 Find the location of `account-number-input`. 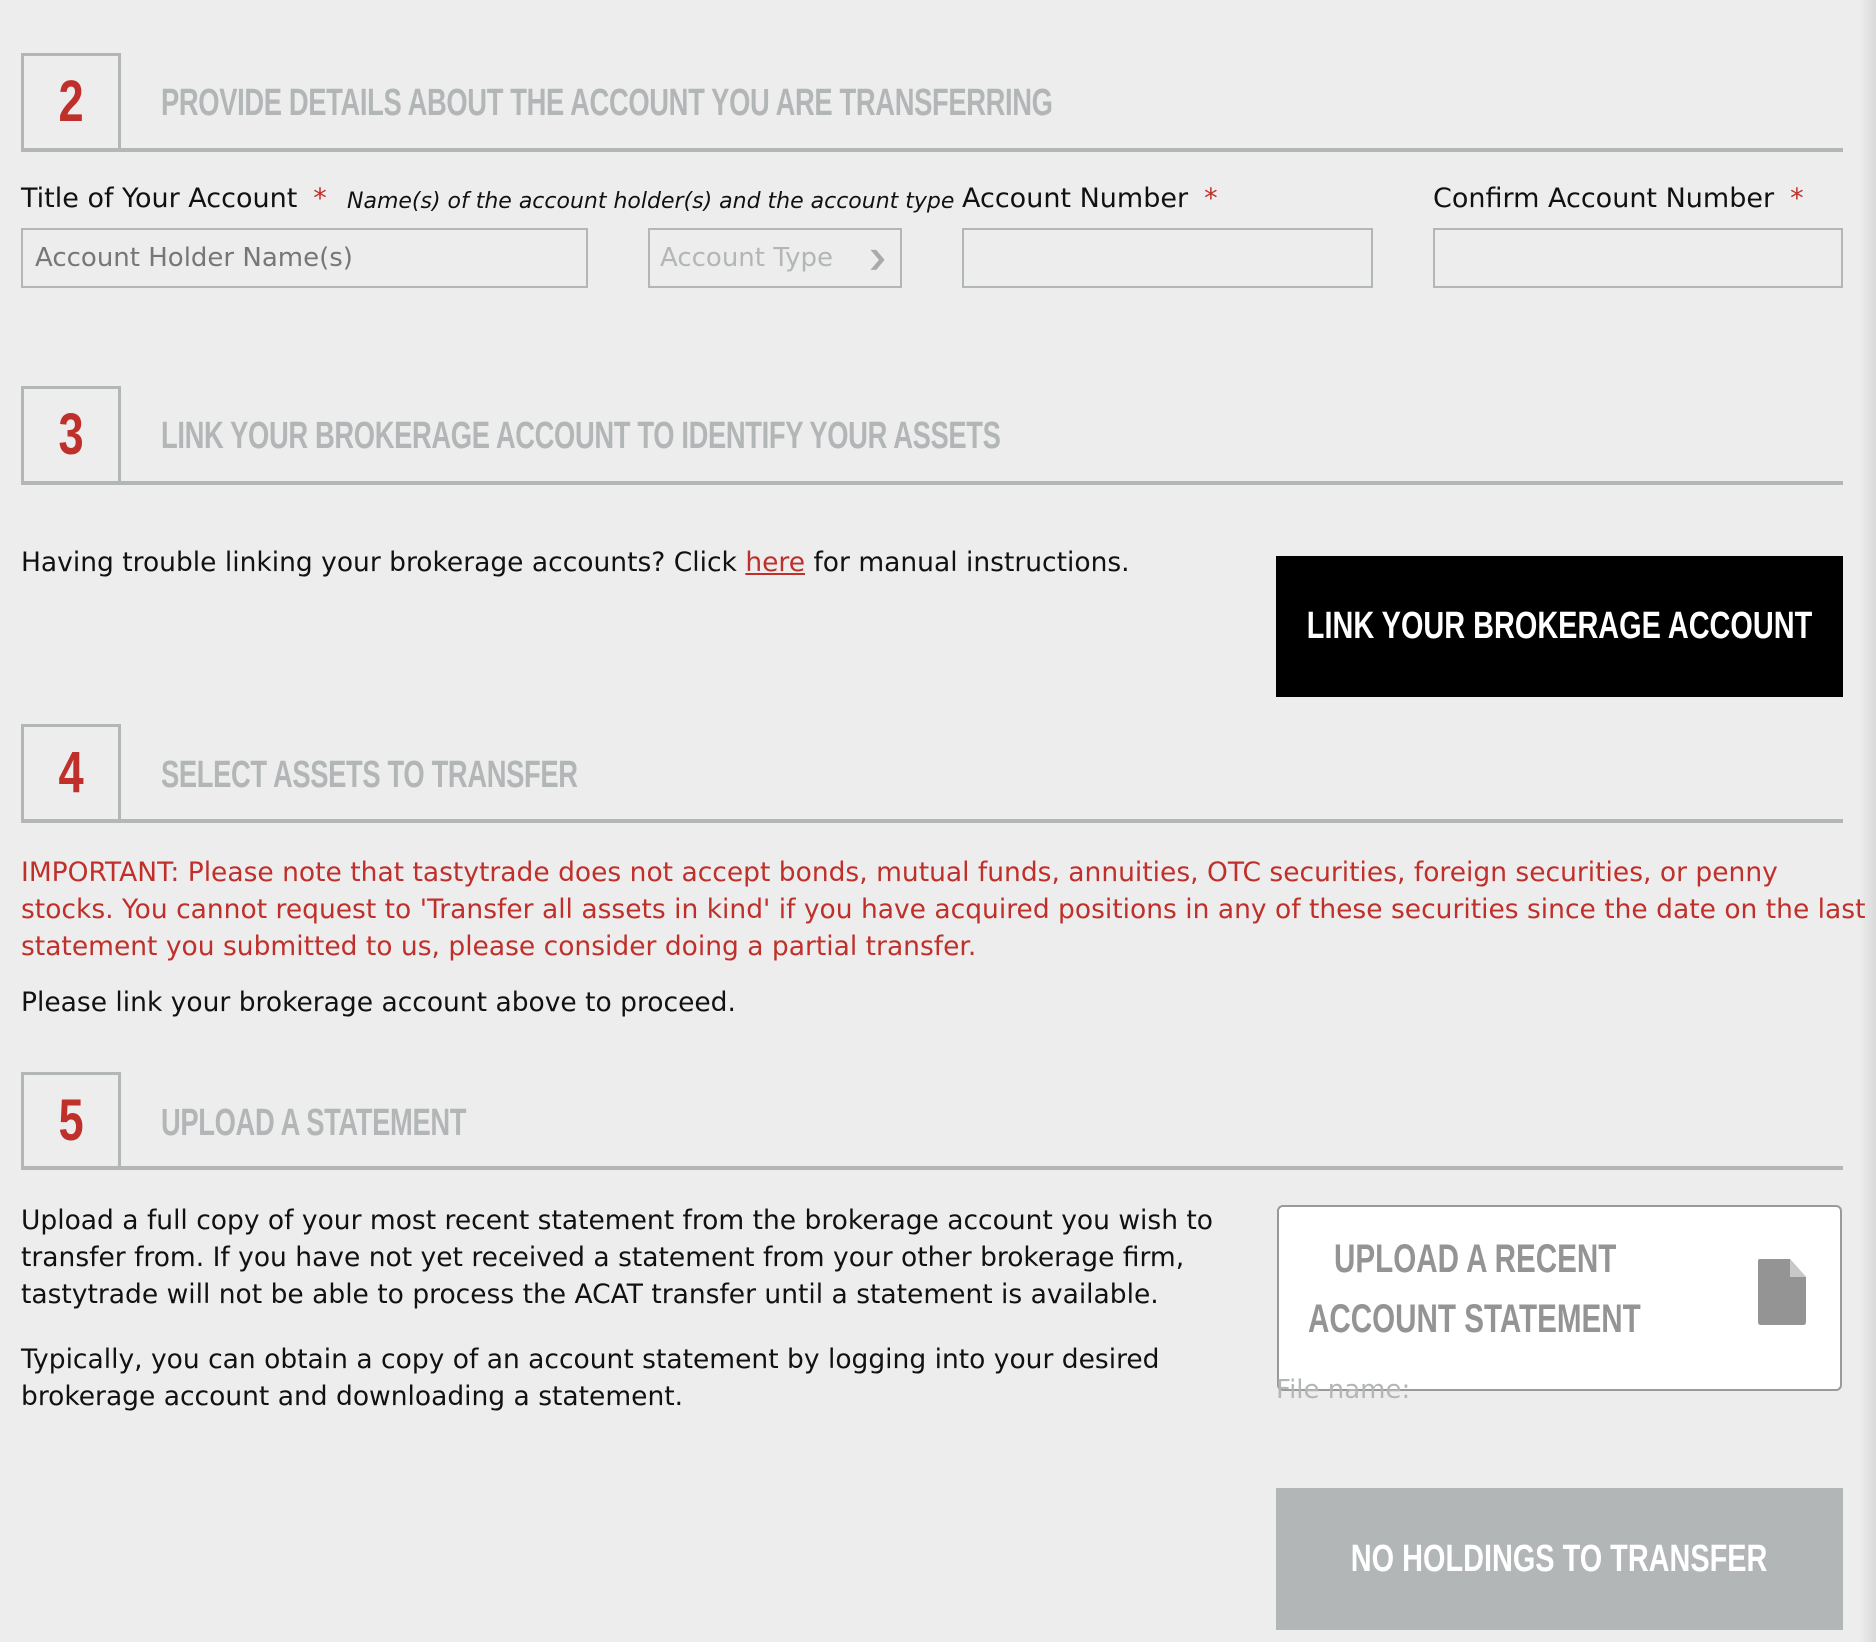

account-number-input is located at coordinates (1167, 258).